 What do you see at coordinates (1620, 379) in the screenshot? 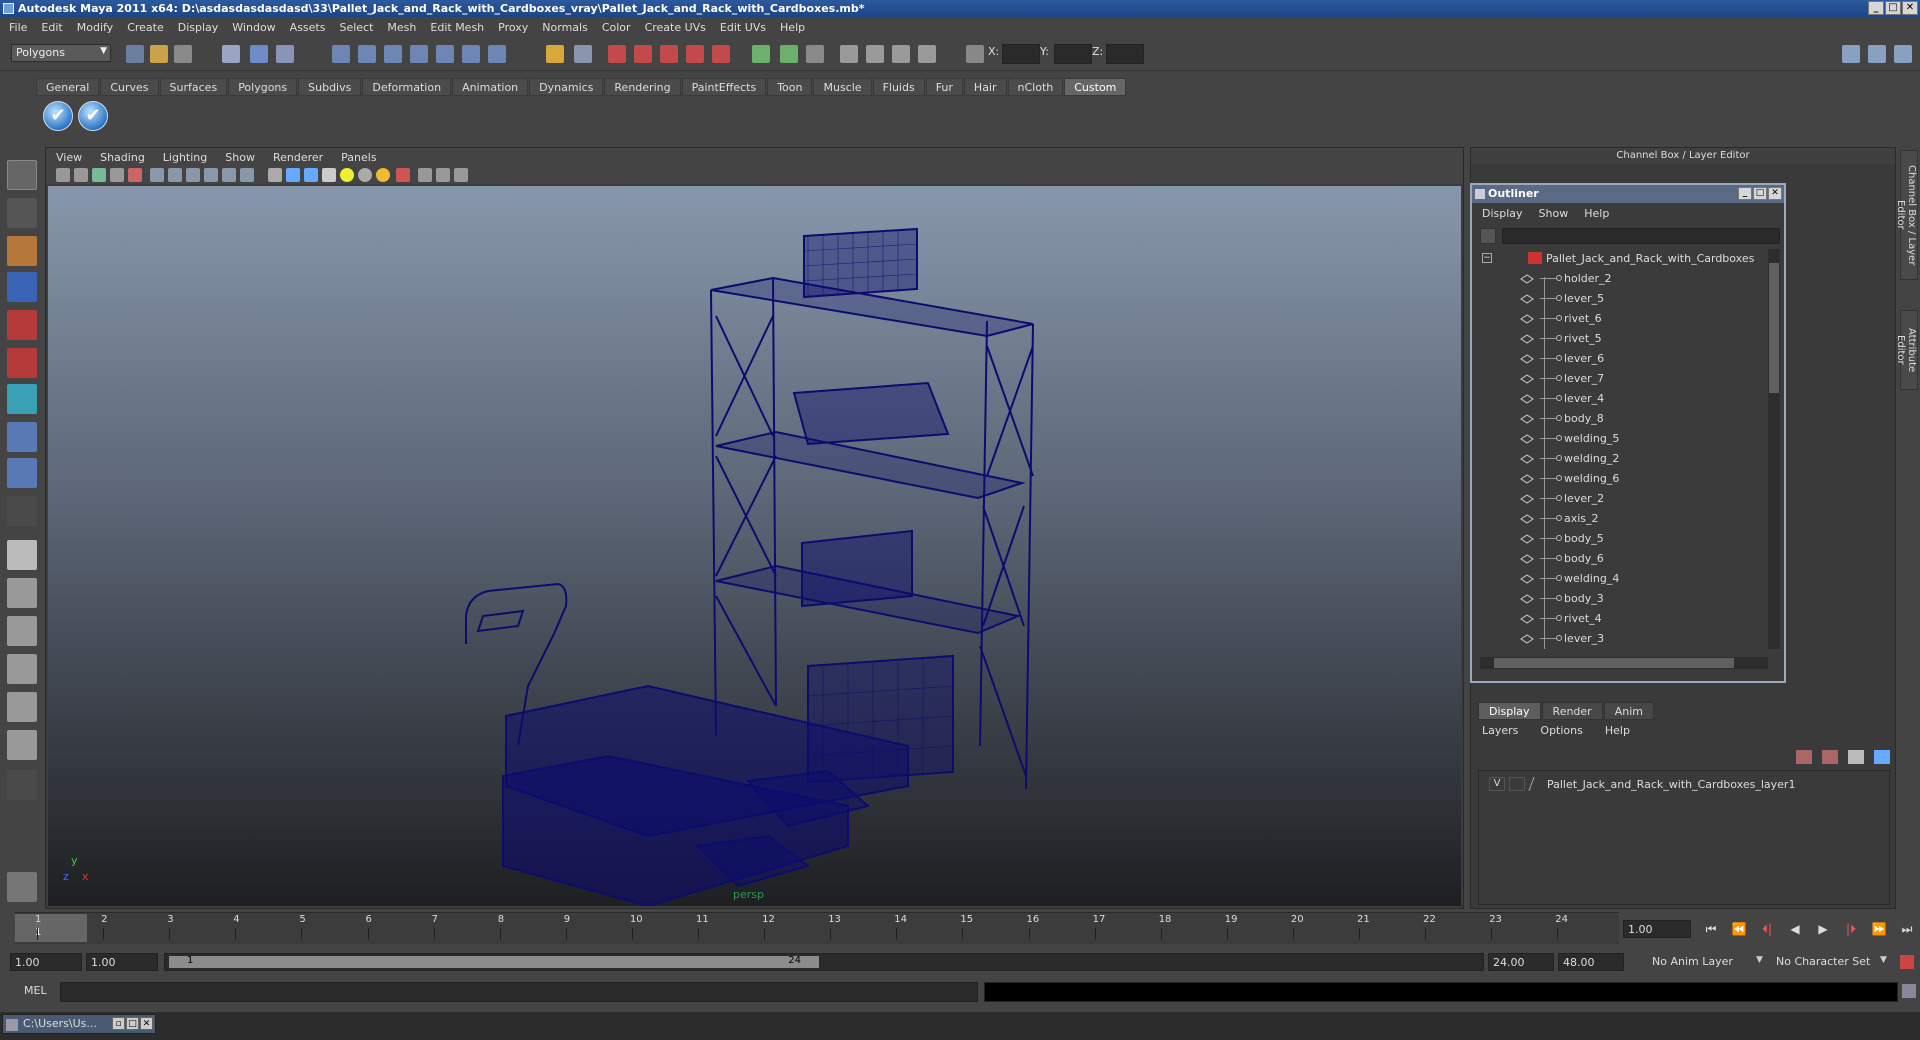
I see `outliner-item: lever_7` at bounding box center [1620, 379].